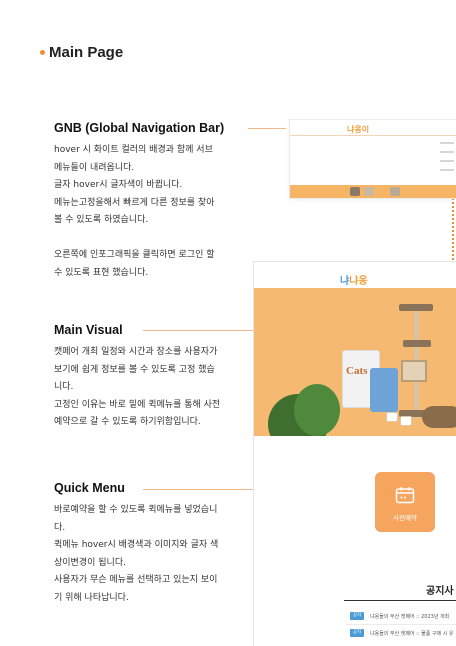  Describe the element at coordinates (317, 410) in the screenshot. I see `plant-image` at that location.